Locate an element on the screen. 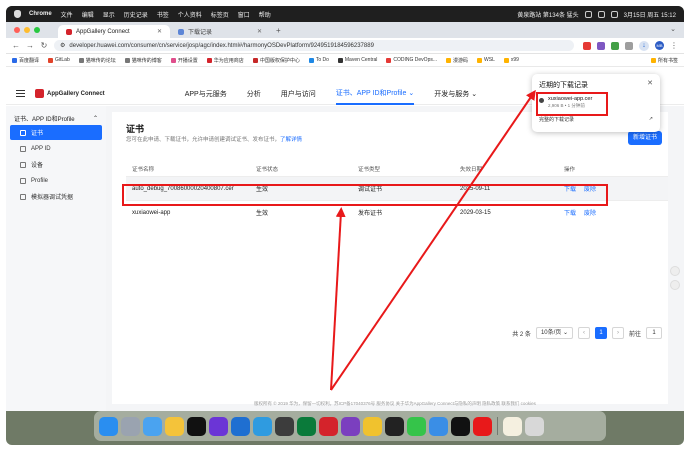 This screenshot has width=690, height=451. chrome-icon is located at coordinates (174, 426).